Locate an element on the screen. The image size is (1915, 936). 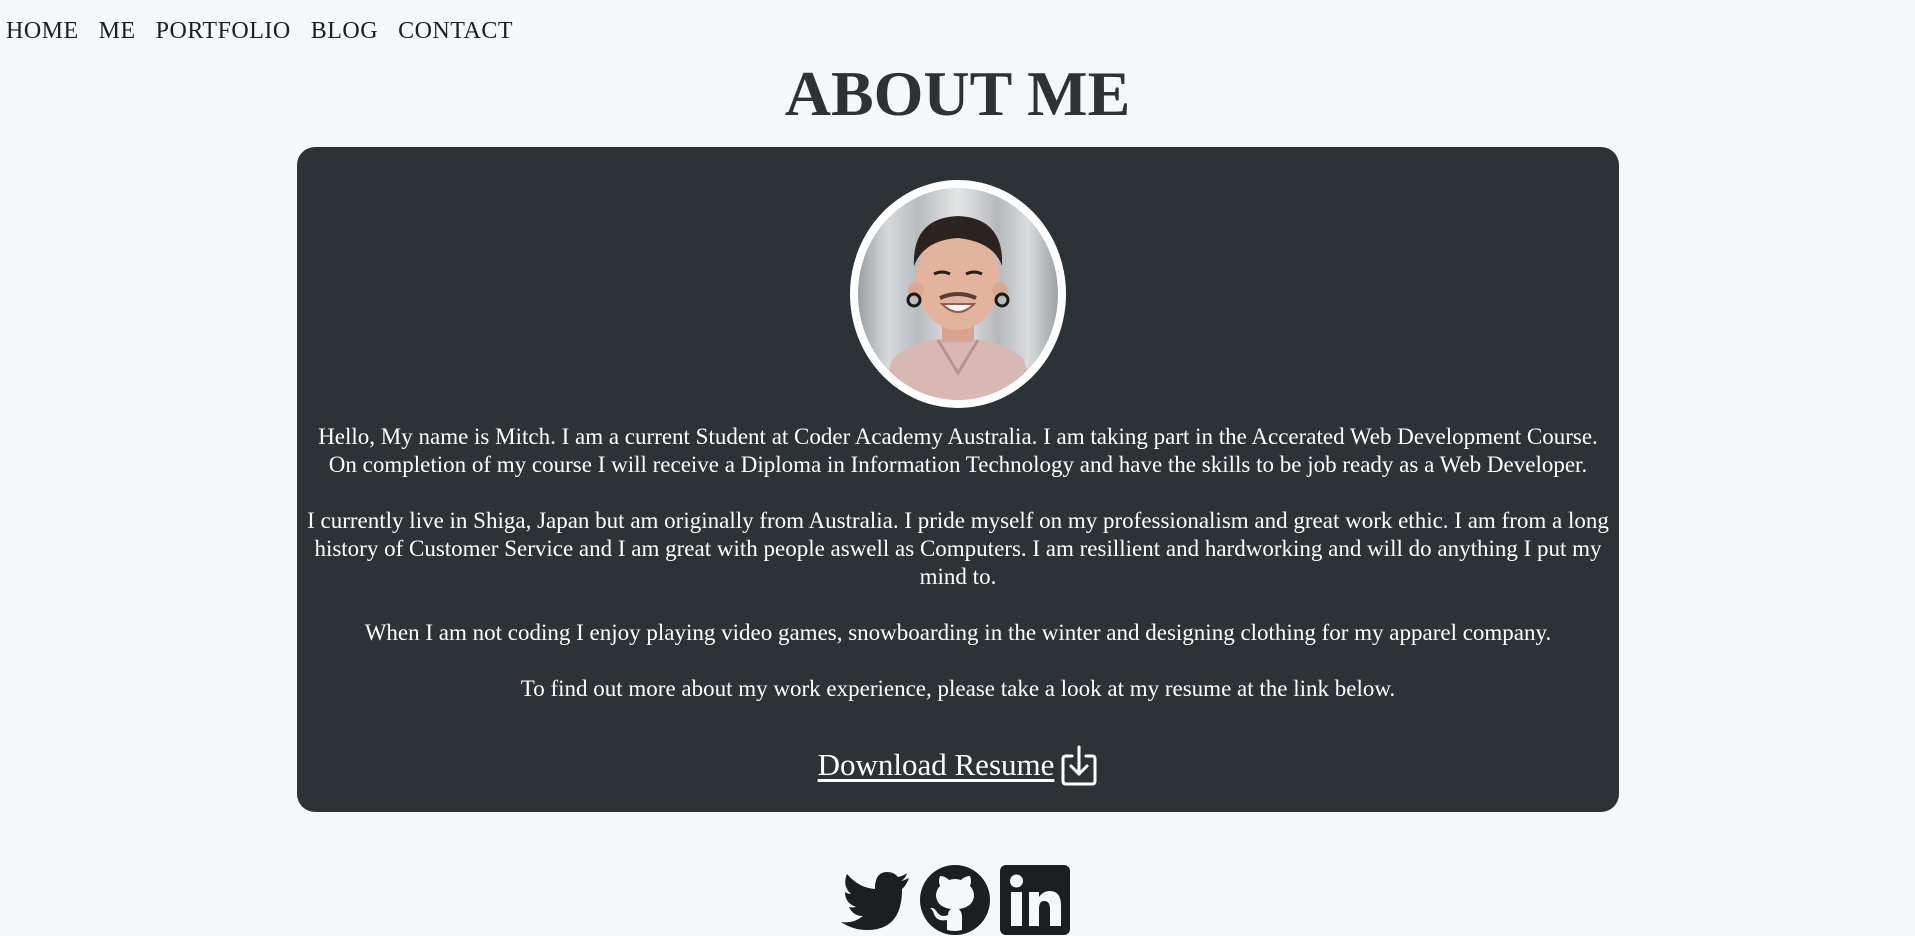
twitter-icon is located at coordinates (875, 900).